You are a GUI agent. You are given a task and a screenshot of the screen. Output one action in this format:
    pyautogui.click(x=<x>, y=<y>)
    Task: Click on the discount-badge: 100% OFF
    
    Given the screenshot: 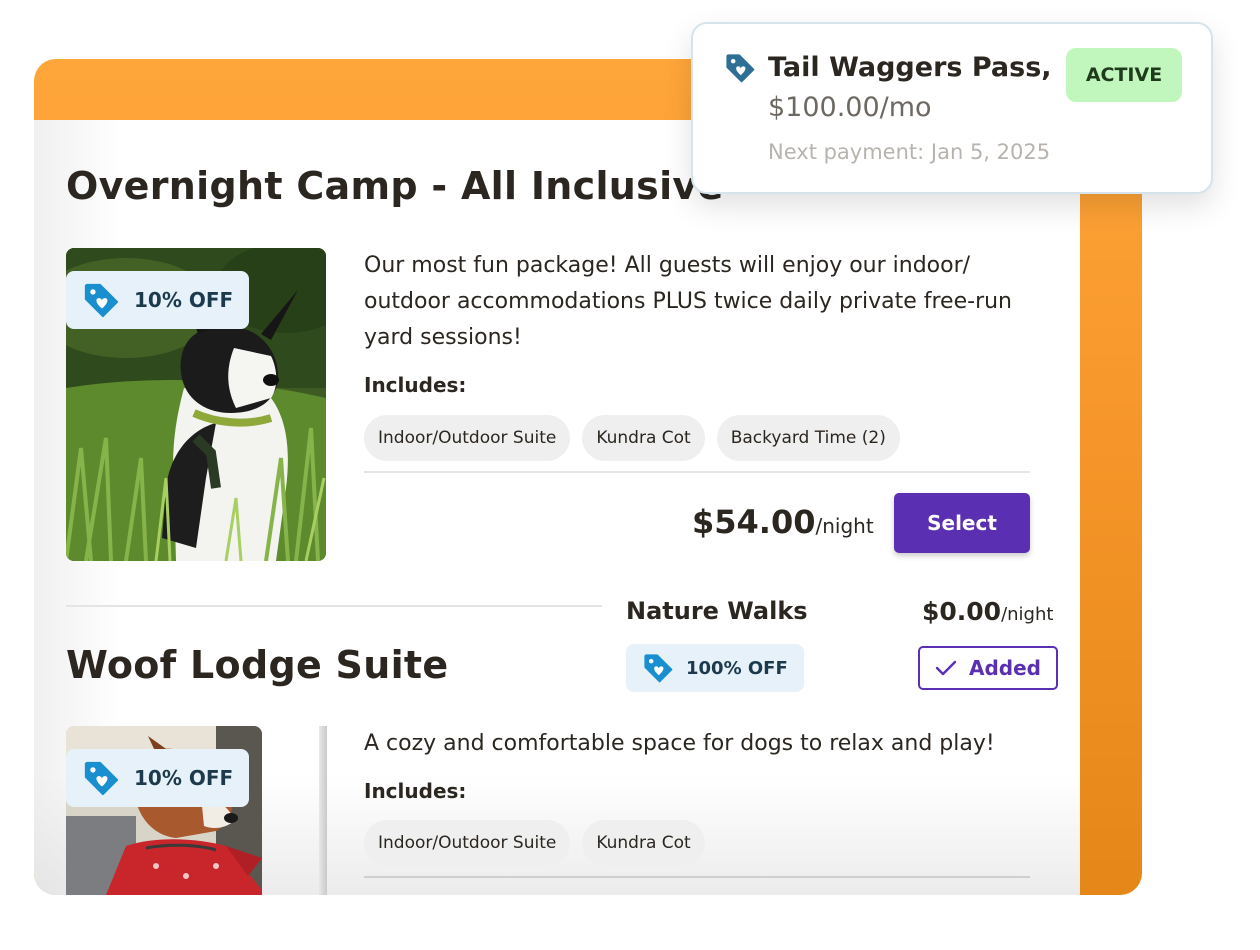 What is the action you would take?
    pyautogui.click(x=715, y=668)
    